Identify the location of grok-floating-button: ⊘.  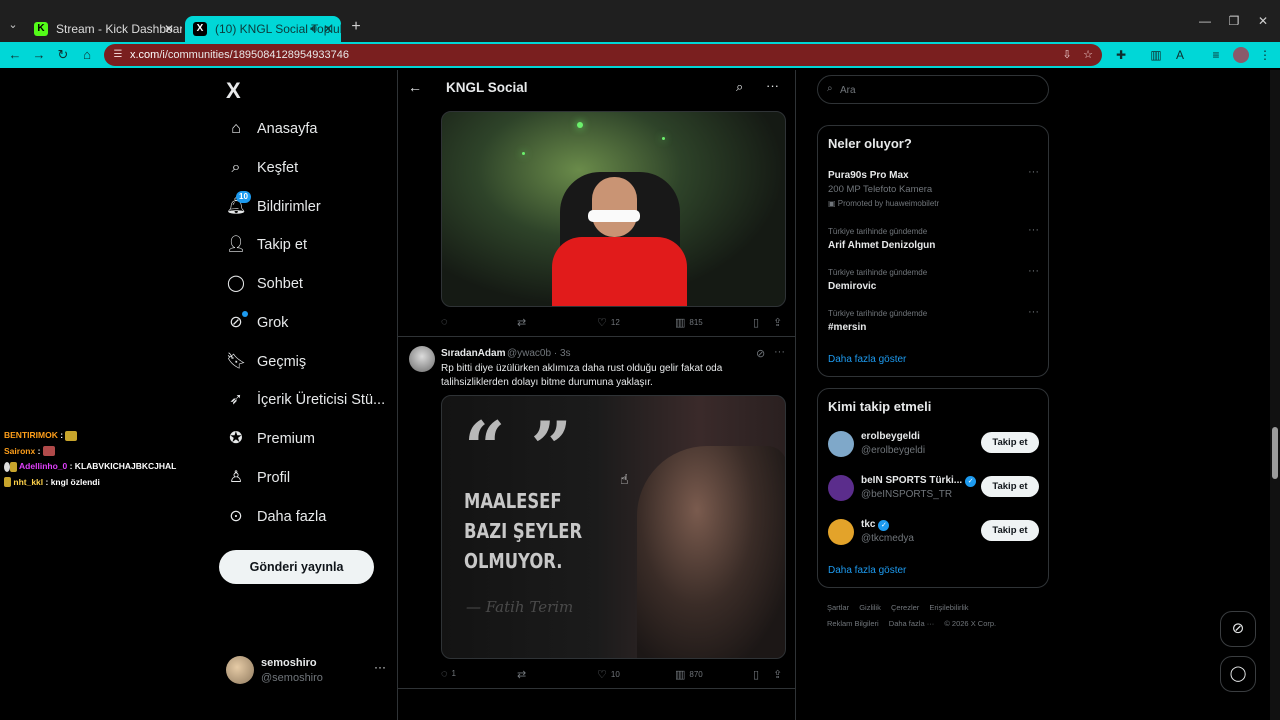
(1238, 629).